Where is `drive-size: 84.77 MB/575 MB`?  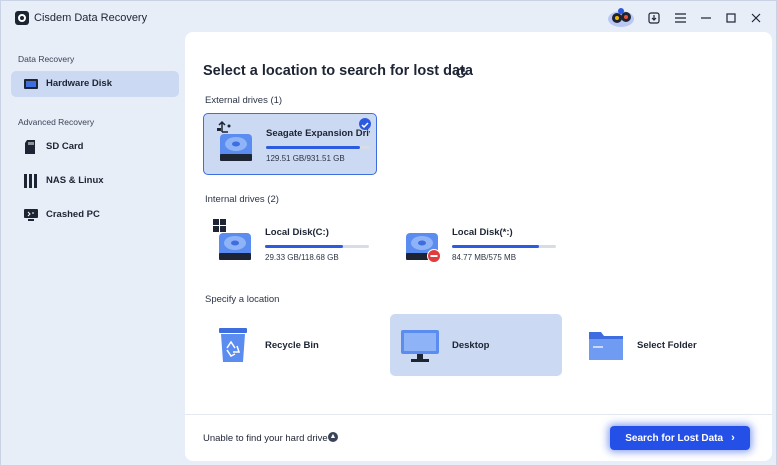
drive-size: 84.77 MB/575 MB is located at coordinates (484, 257).